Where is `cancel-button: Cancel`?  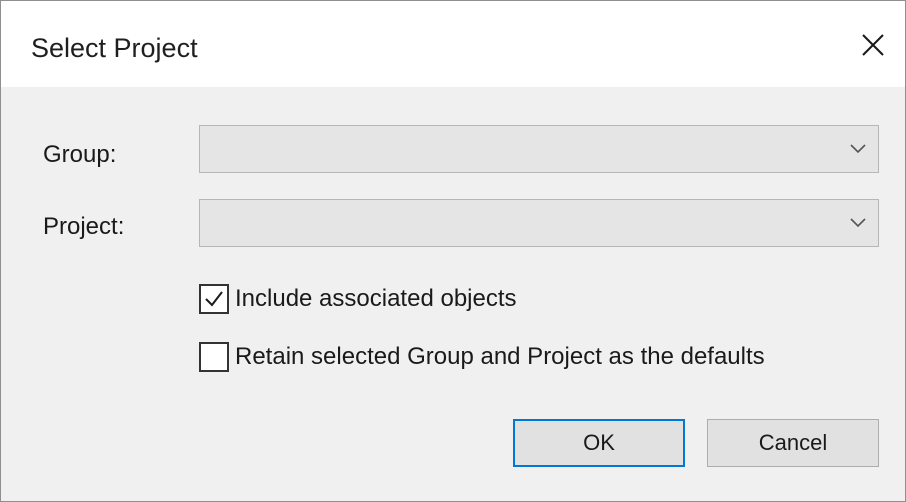
cancel-button: Cancel is located at coordinates (793, 443).